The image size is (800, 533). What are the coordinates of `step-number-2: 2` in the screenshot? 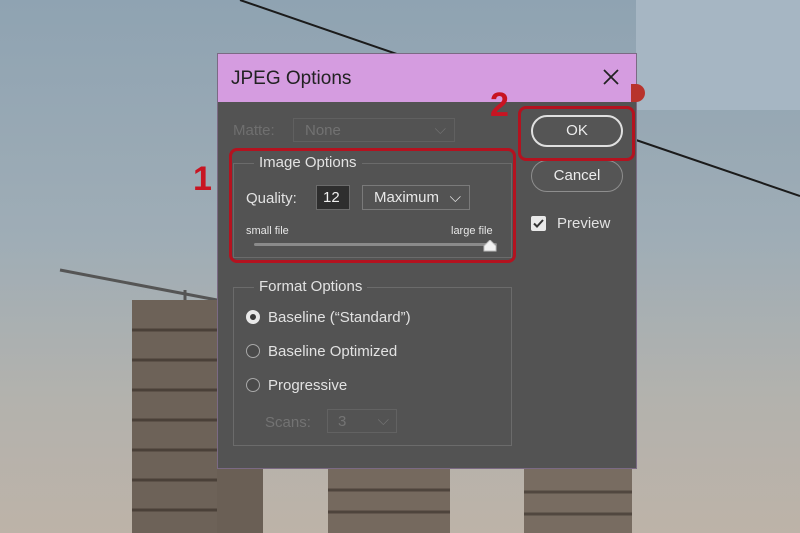 It's located at (499, 105).